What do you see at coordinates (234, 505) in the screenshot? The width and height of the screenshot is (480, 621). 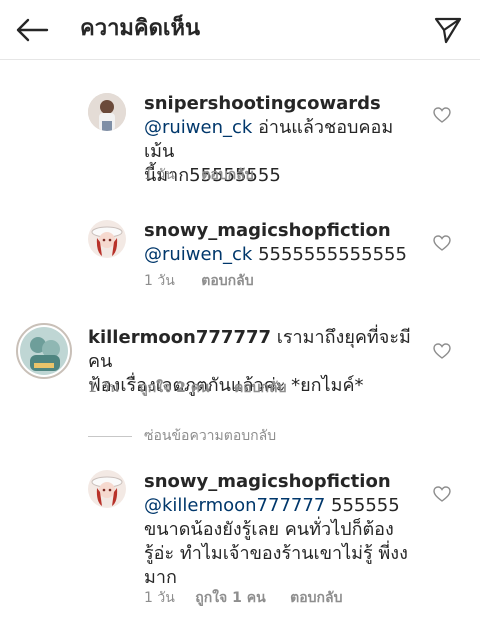 I see `mention-link: @killermoon777777` at bounding box center [234, 505].